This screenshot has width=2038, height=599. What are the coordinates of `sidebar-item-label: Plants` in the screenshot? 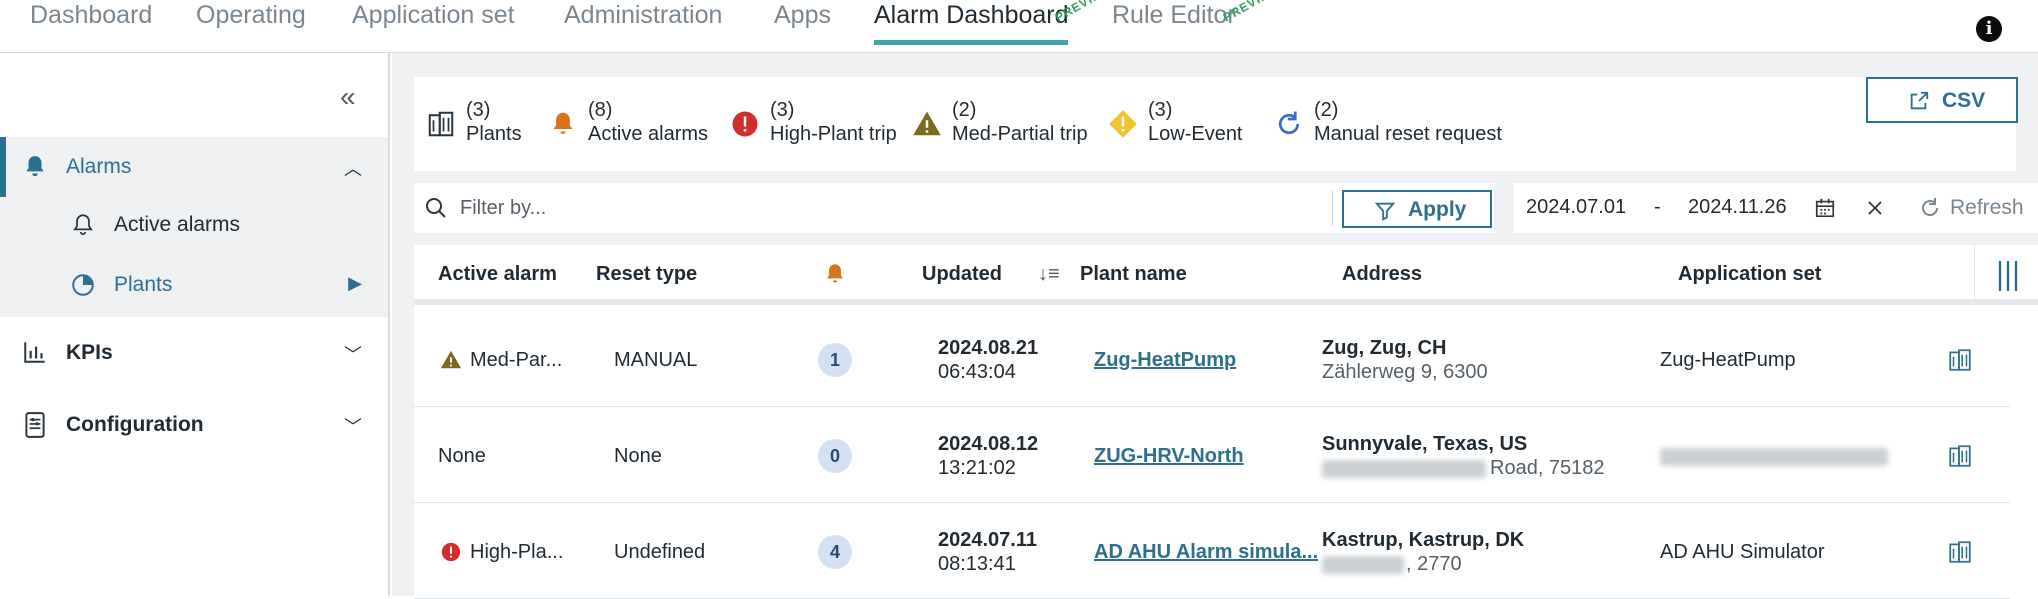 It's located at (143, 284).